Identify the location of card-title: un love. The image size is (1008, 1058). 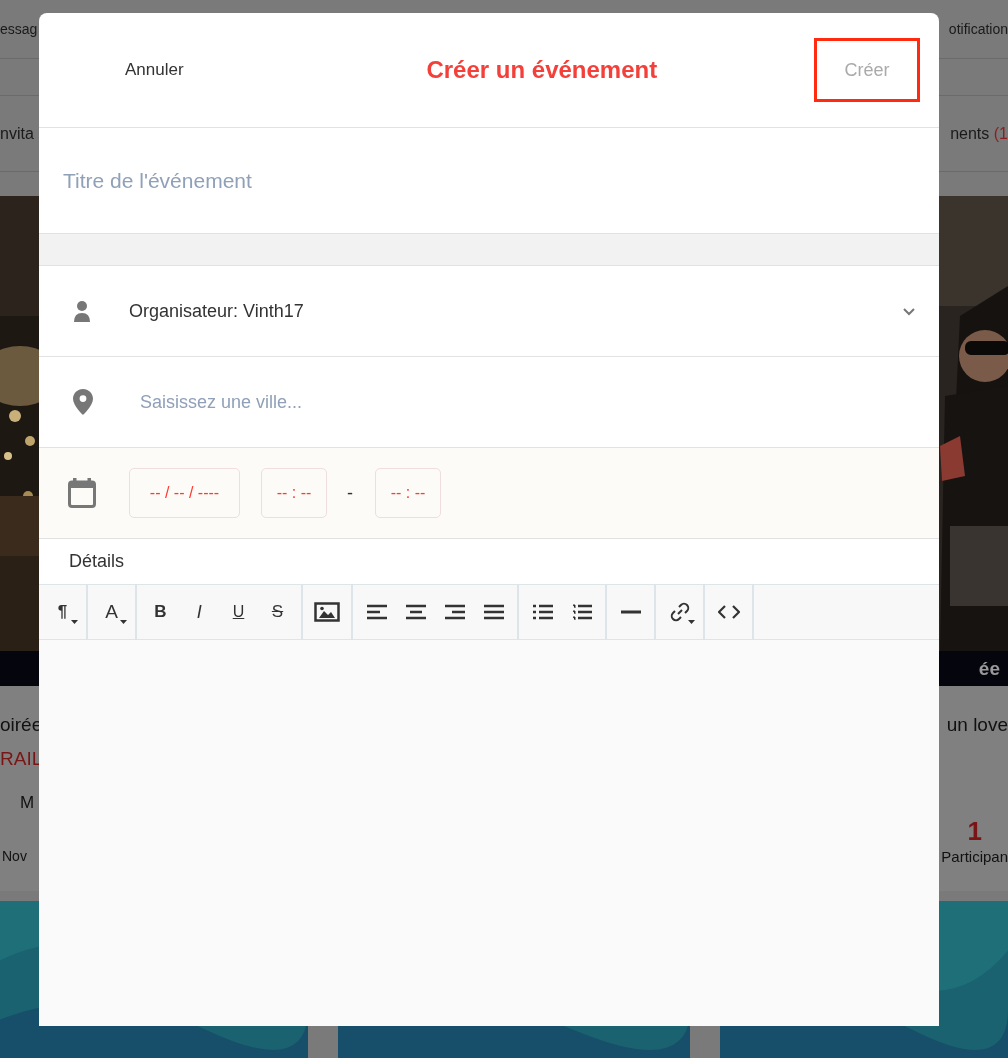
(977, 725).